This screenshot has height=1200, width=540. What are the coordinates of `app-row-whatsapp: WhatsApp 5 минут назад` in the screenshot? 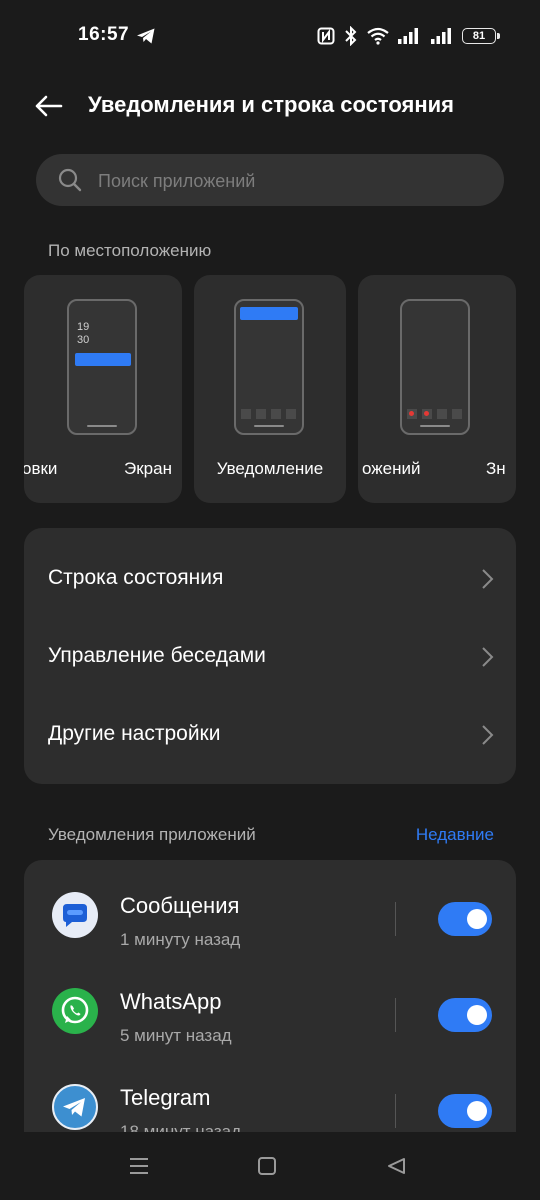 It's located at (270, 1004).